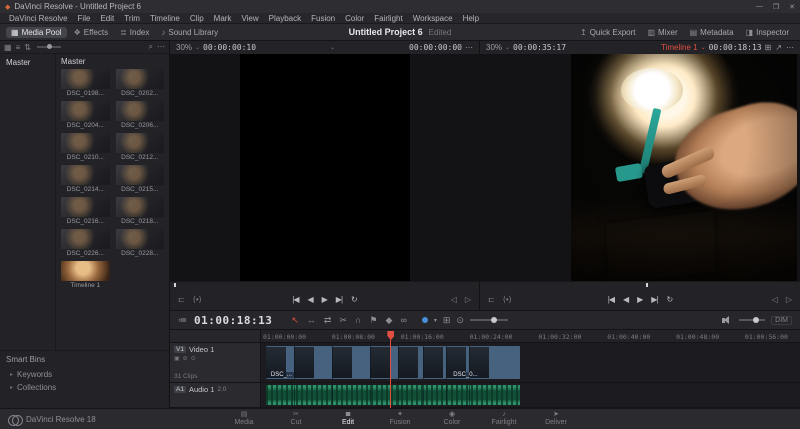  Describe the element at coordinates (328, 320) in the screenshot. I see `dynamic-trim-tool: ⇄` at that location.